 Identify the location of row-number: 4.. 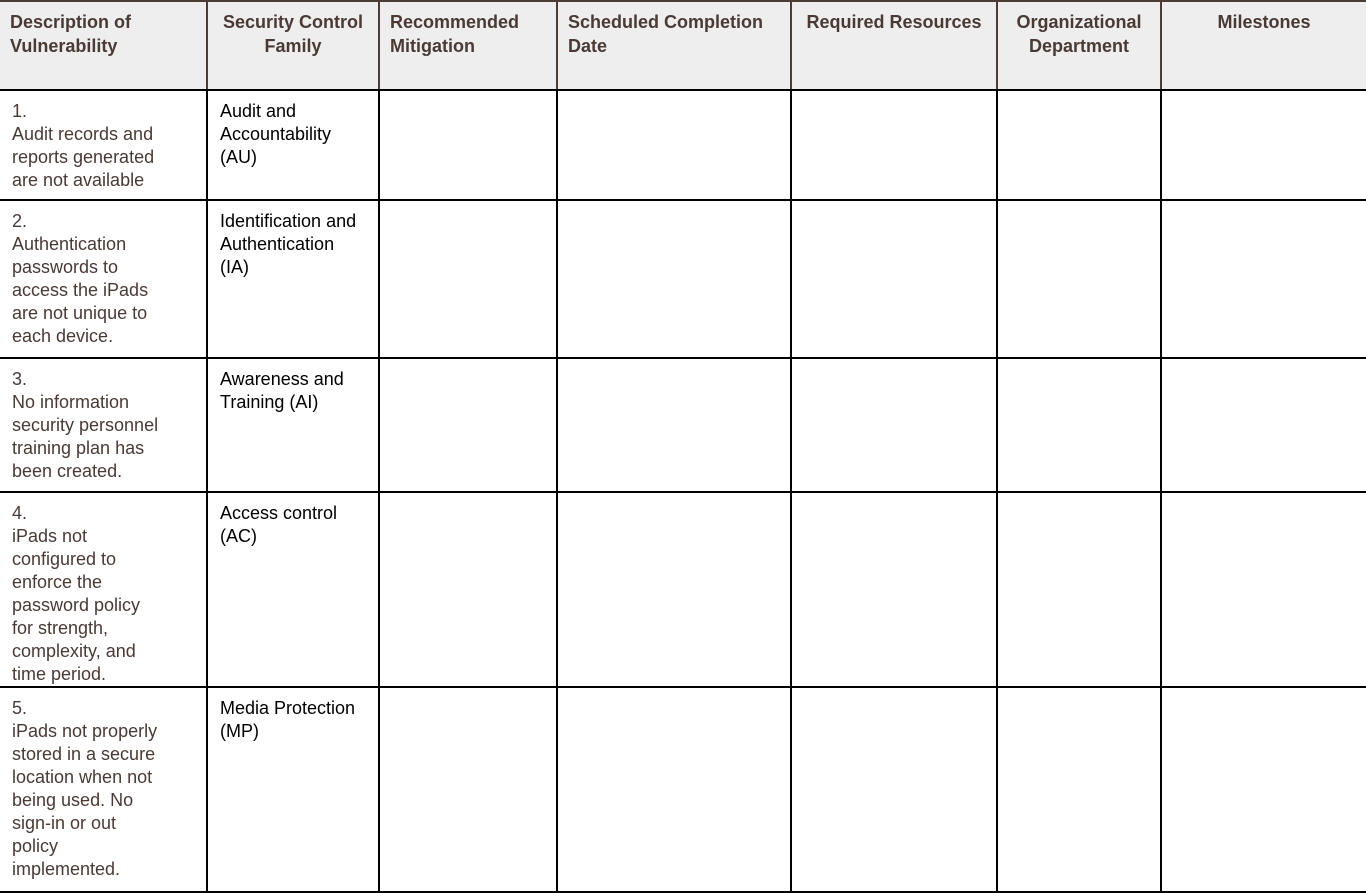
(20, 513).